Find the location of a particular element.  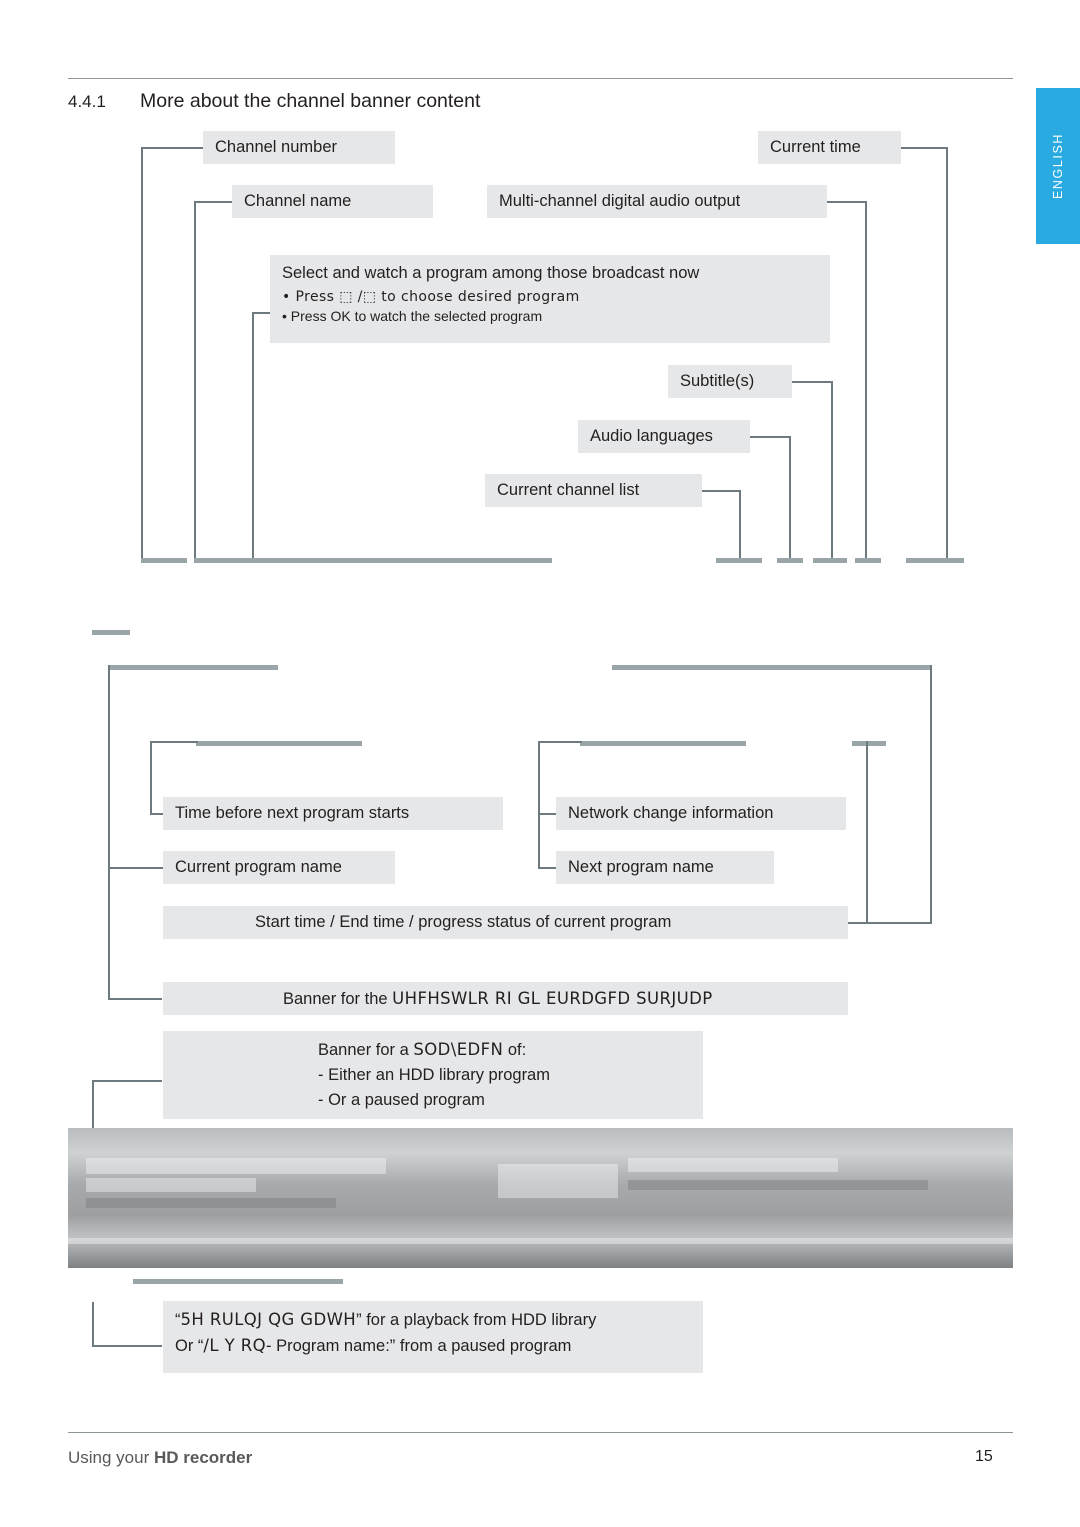

connector-time-before-top is located at coordinates (174, 742).